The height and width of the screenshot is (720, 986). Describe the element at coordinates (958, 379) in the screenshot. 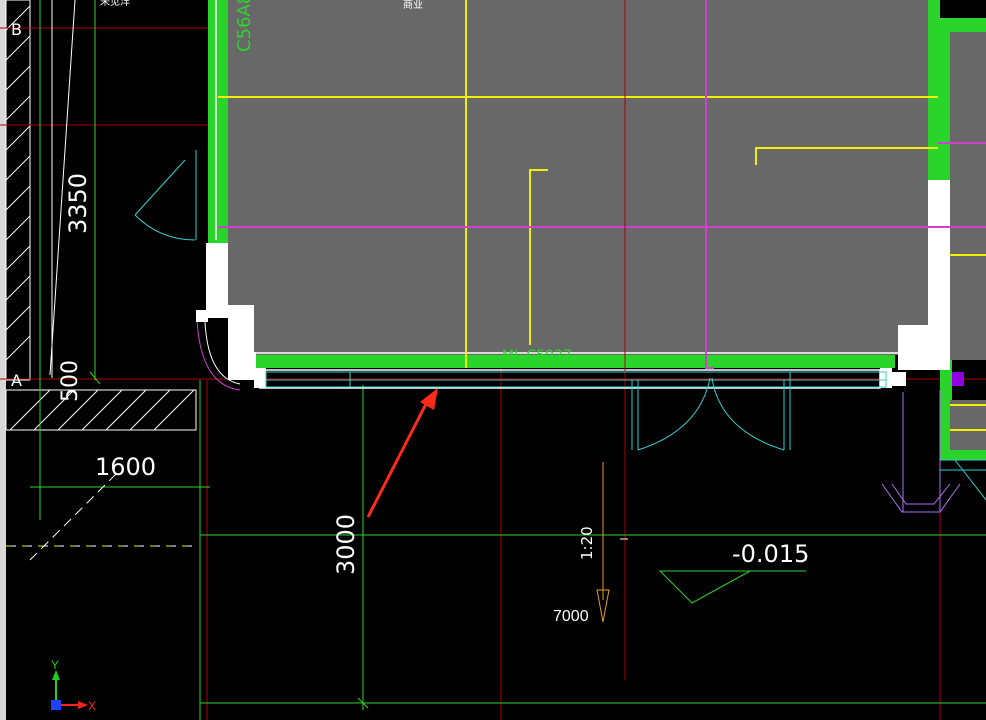

I see `purple-marker` at that location.